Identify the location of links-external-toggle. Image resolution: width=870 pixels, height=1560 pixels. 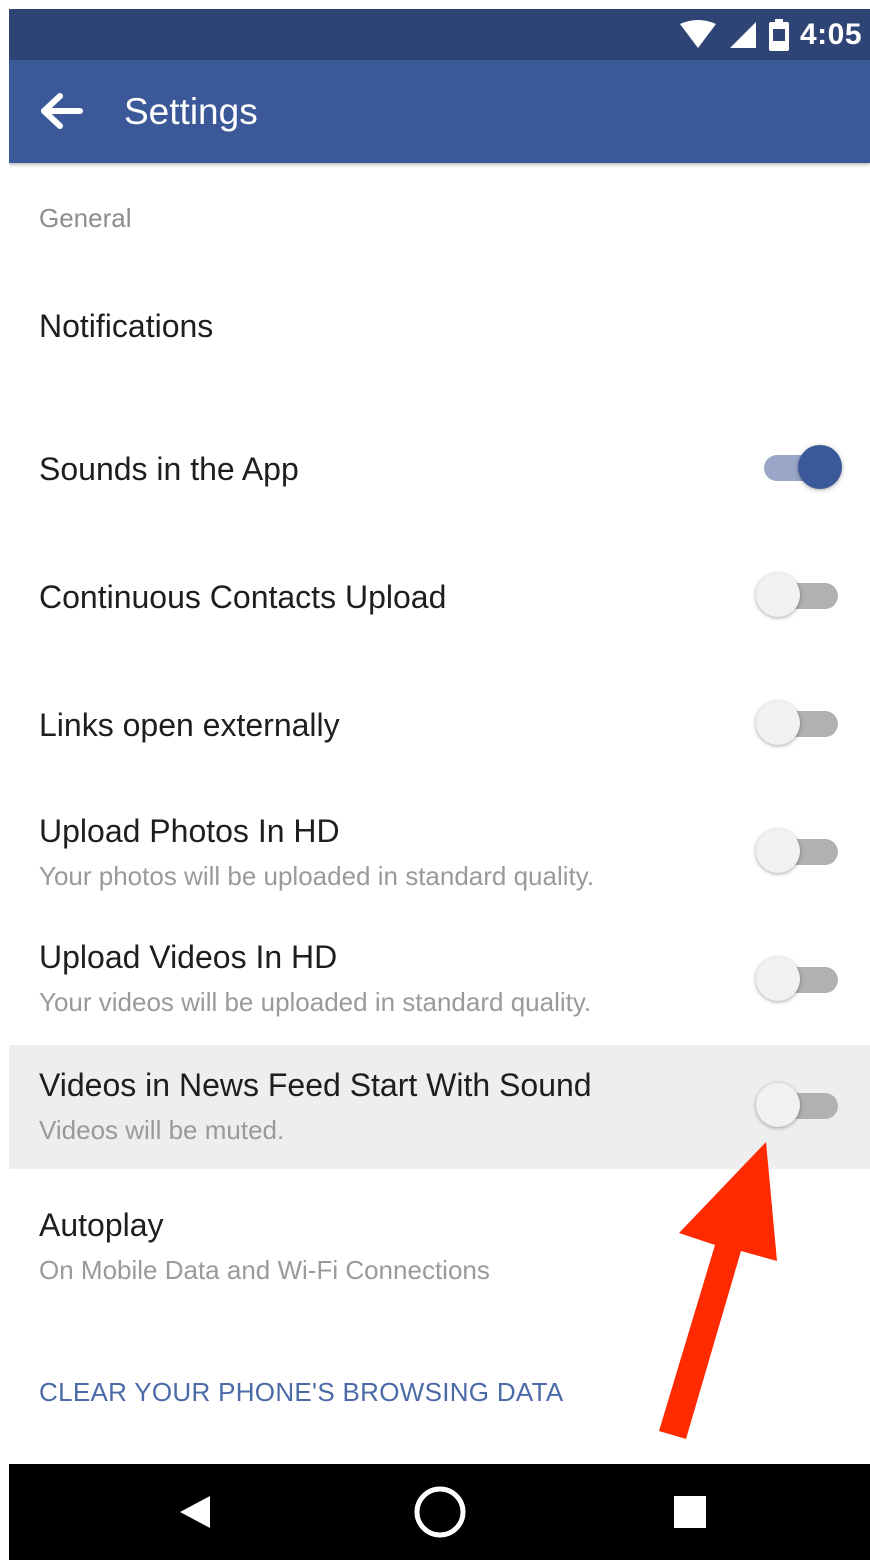
(799, 723).